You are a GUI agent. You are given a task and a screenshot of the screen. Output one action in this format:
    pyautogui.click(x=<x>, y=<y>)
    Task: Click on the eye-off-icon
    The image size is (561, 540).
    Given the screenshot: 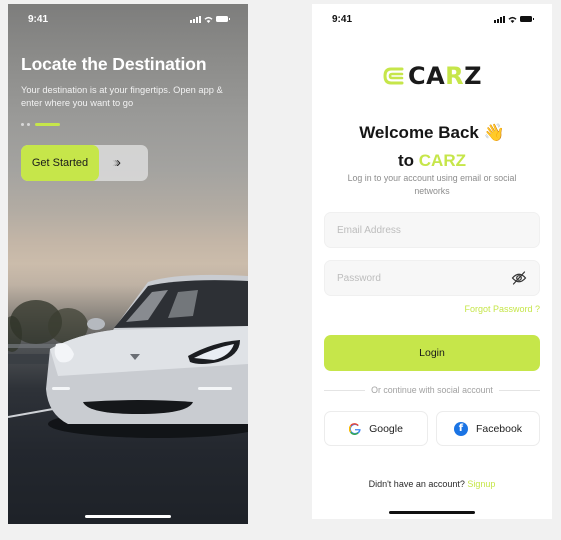 What is the action you would take?
    pyautogui.click(x=519, y=278)
    